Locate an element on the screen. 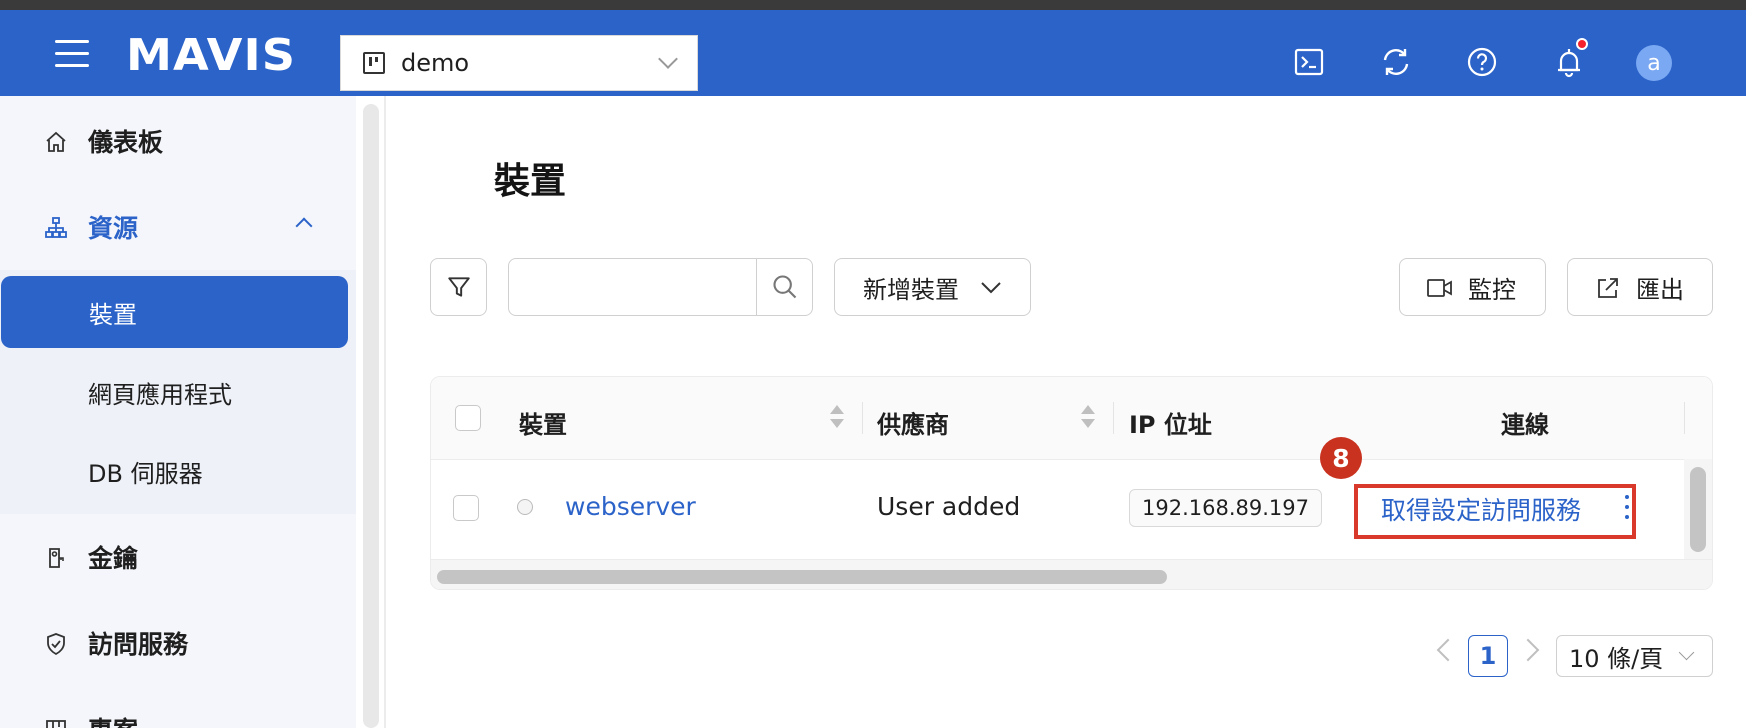  home-icon is located at coordinates (56, 141).